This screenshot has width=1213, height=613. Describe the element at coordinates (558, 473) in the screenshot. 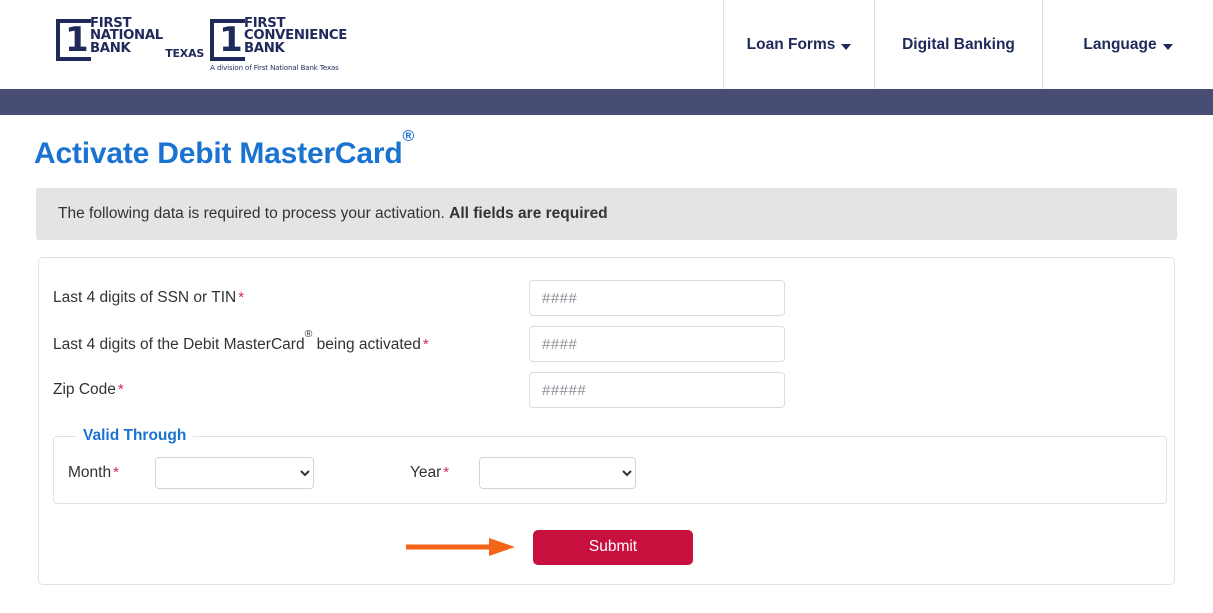

I see `year-select: 20232024202520262027202820292030` at that location.